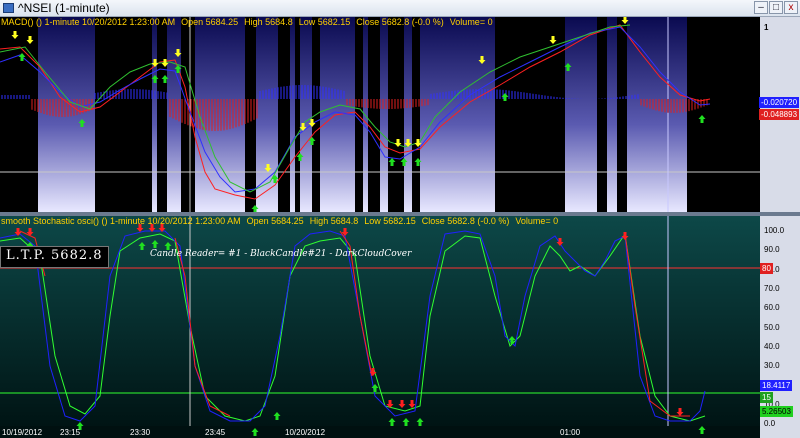 Image resolution: width=800 pixels, height=438 pixels. What do you see at coordinates (54, 257) in the screenshot?
I see `last-traded-price: L.T.P. 5682.8` at bounding box center [54, 257].